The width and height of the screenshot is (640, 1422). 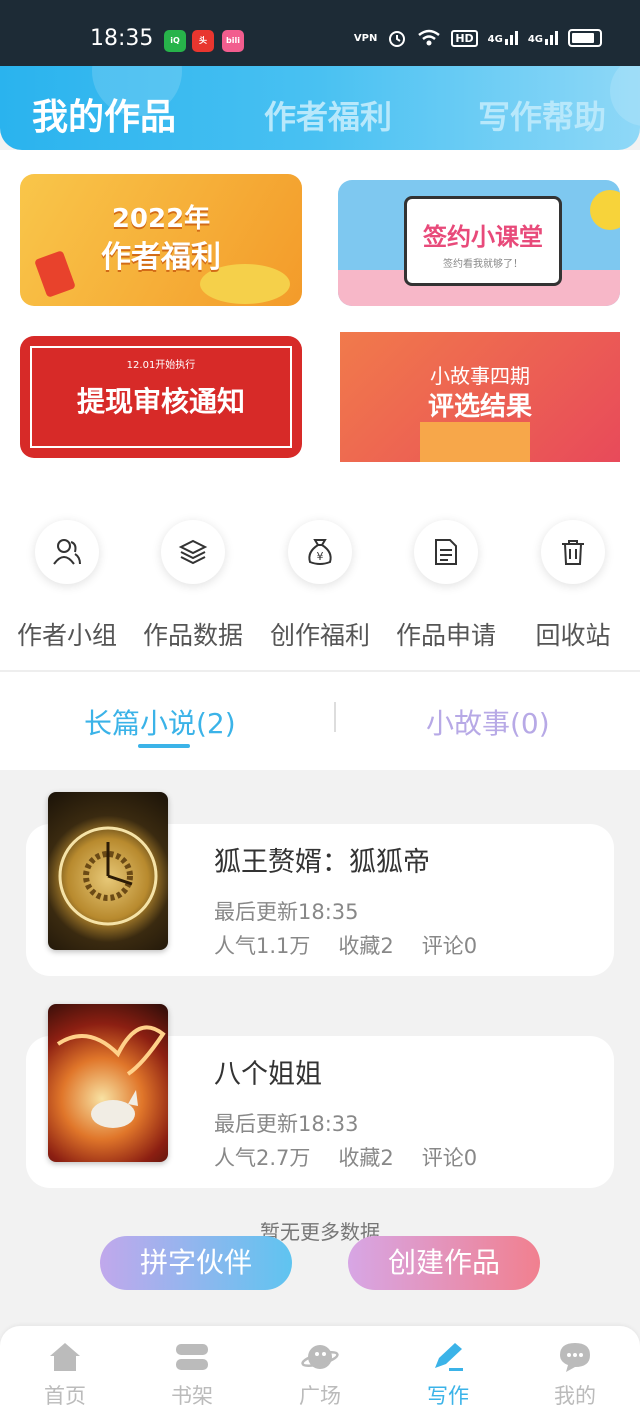 I want to click on hd-icon: HD, so click(x=464, y=38).